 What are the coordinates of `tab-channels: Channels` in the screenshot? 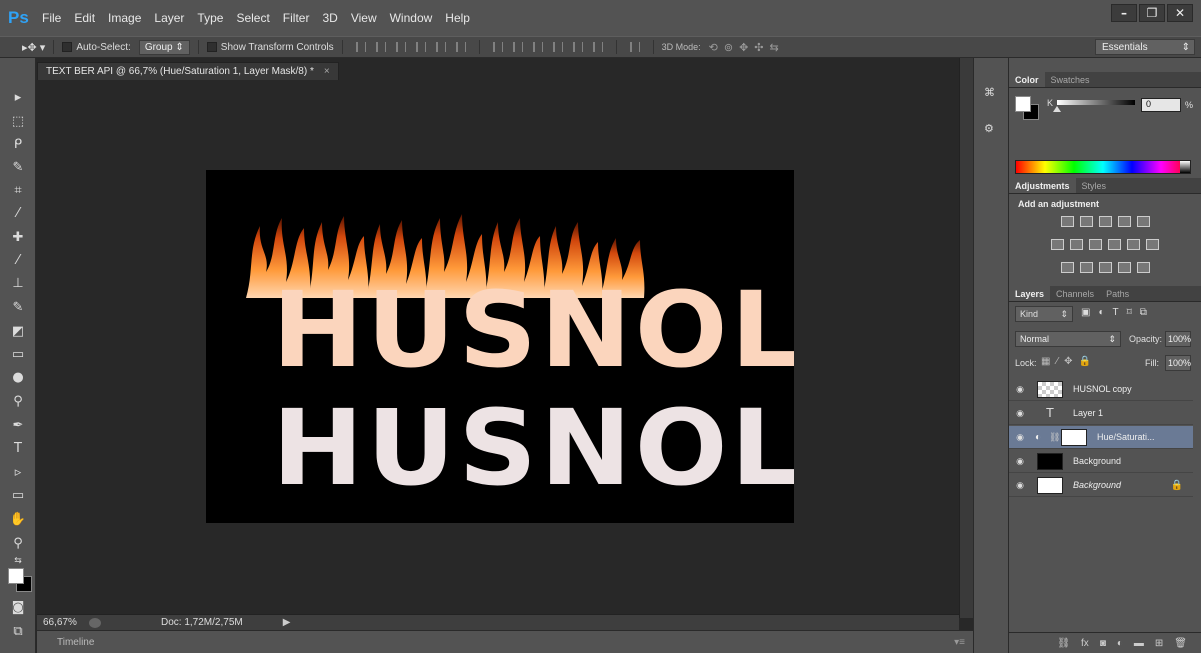 It's located at (1075, 293).